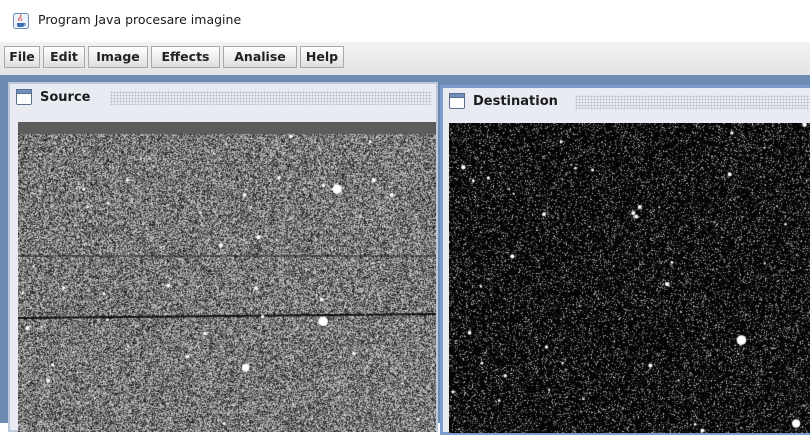 The width and height of the screenshot is (810, 435). Describe the element at coordinates (21, 21) in the screenshot. I see `java-coffee-icon` at that location.